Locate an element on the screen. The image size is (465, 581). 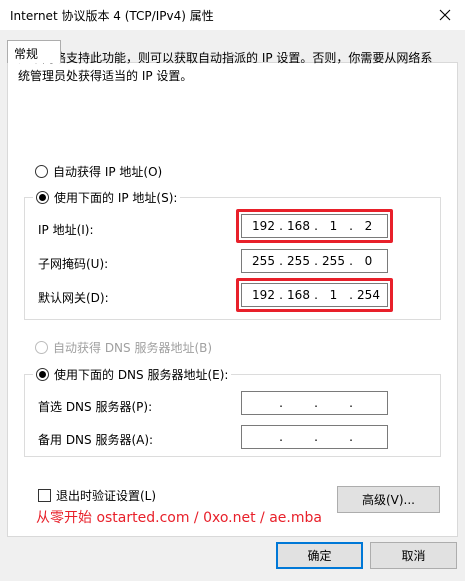
dns-auto-radio-row: 自动获得 DNS 服务器地址(B) is located at coordinates (123, 347).